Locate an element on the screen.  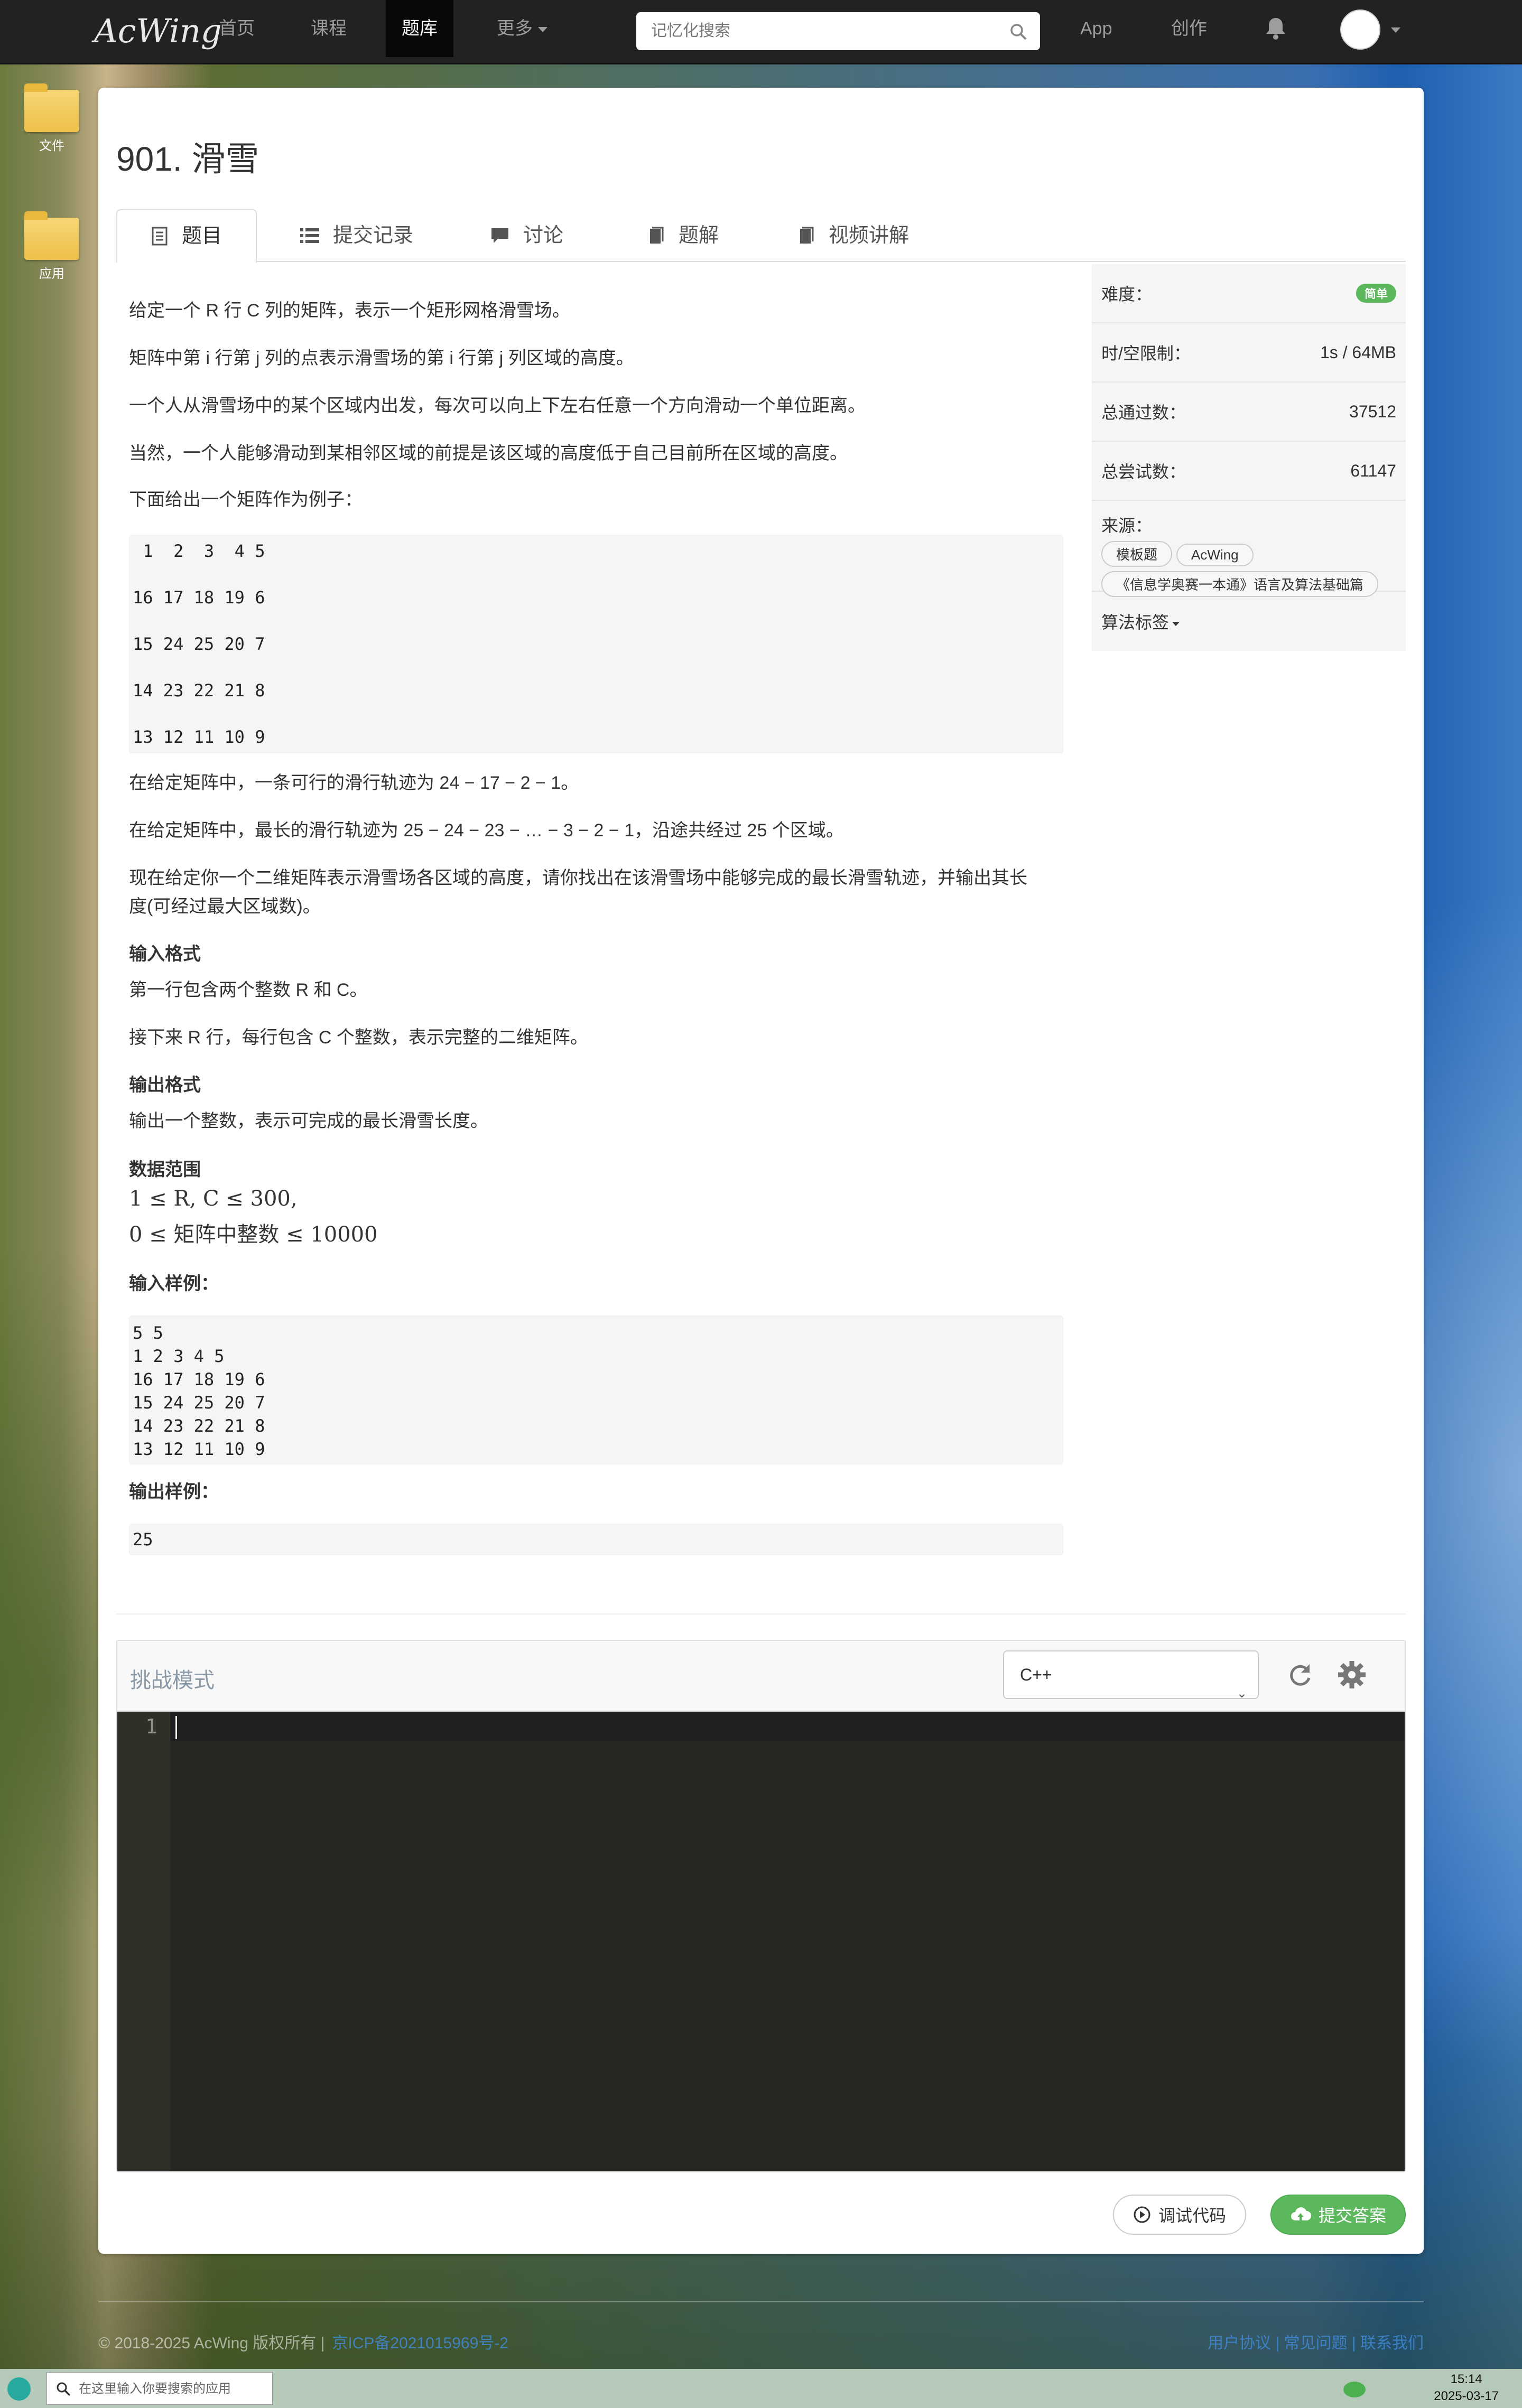
top-navbar: AcWing 首页 课程 题库 更多 App 创作 is located at coordinates (761, 32).